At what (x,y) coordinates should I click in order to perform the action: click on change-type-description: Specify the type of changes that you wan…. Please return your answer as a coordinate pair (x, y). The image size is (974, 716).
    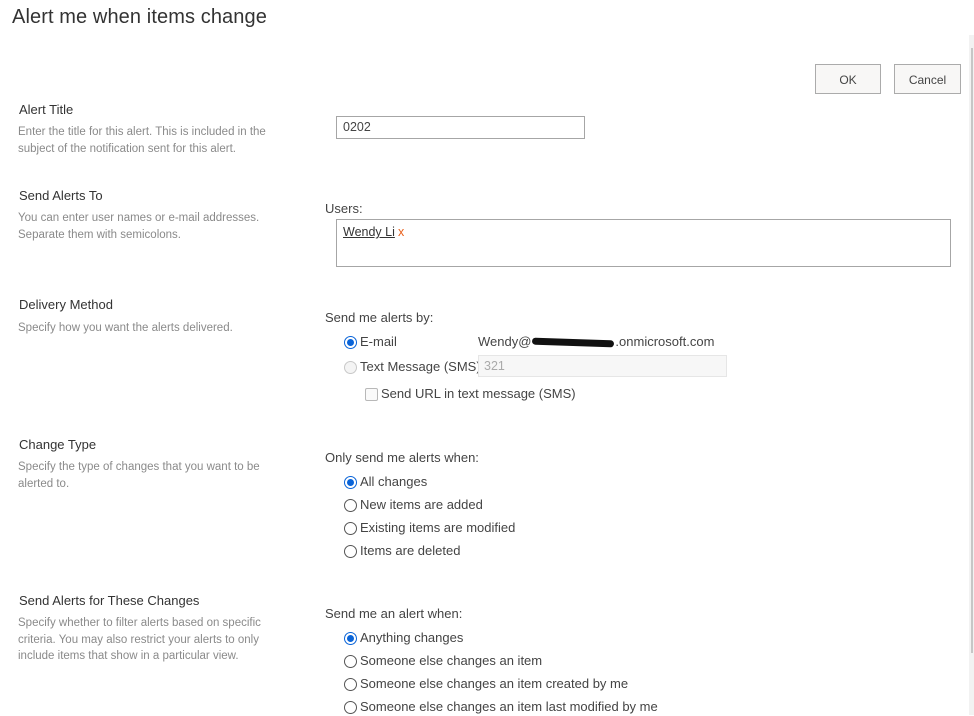
    Looking at the image, I should click on (139, 475).